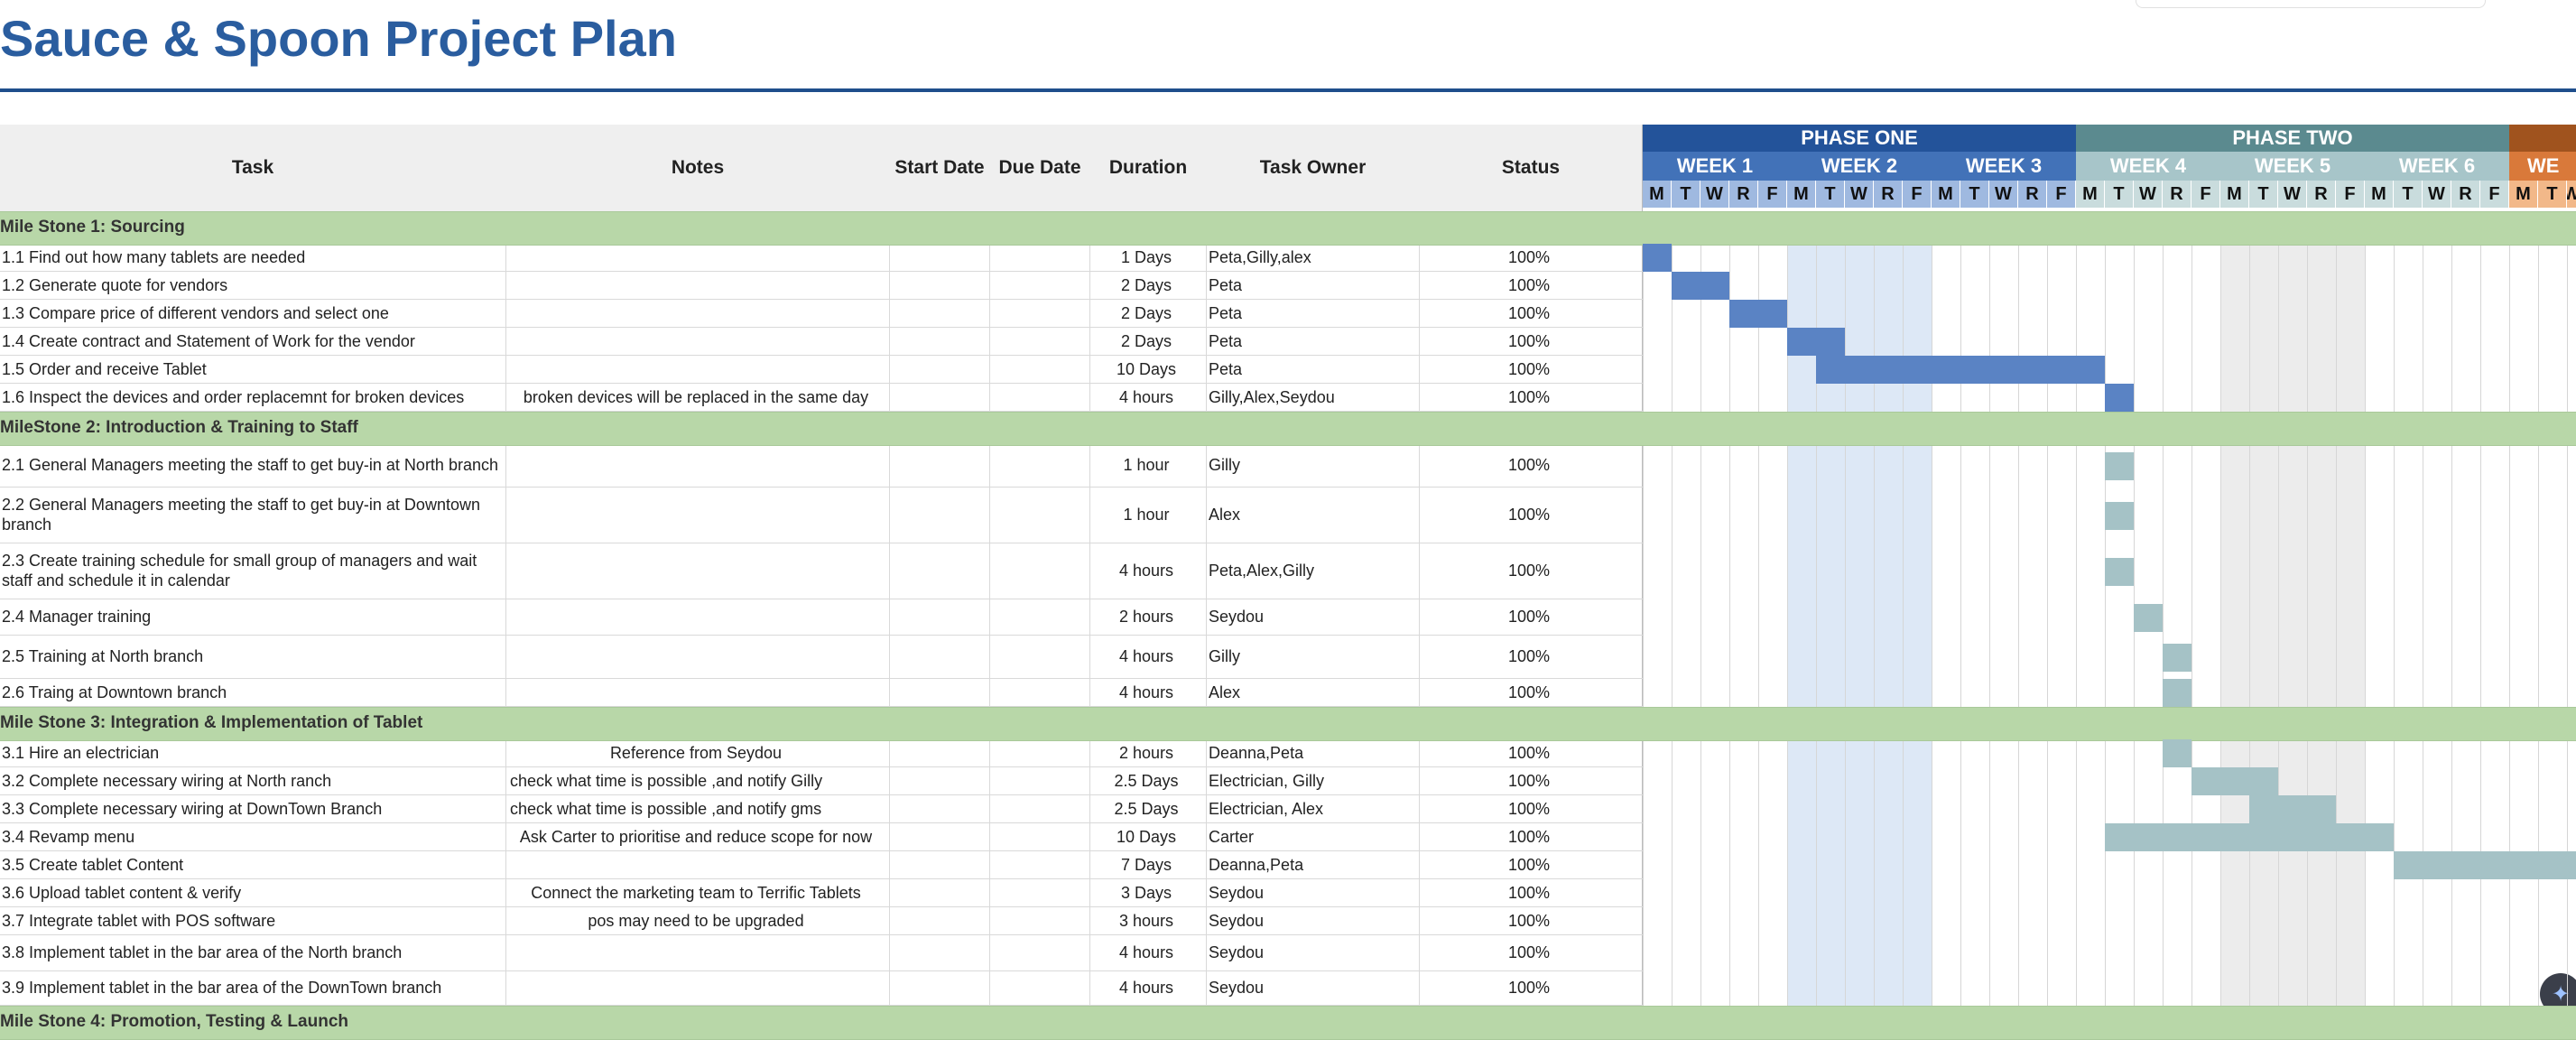  What do you see at coordinates (1039, 168) in the screenshot?
I see `column-header-due: Due Date` at bounding box center [1039, 168].